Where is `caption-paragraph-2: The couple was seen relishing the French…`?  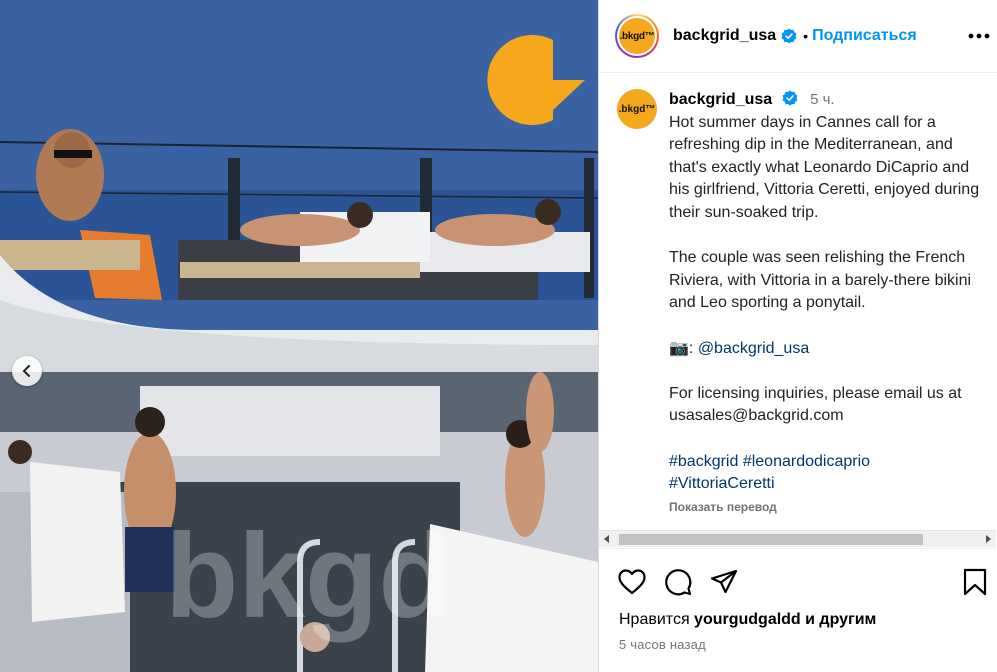
caption-paragraph-2: The couple was seen relishing the French… is located at coordinates (820, 280).